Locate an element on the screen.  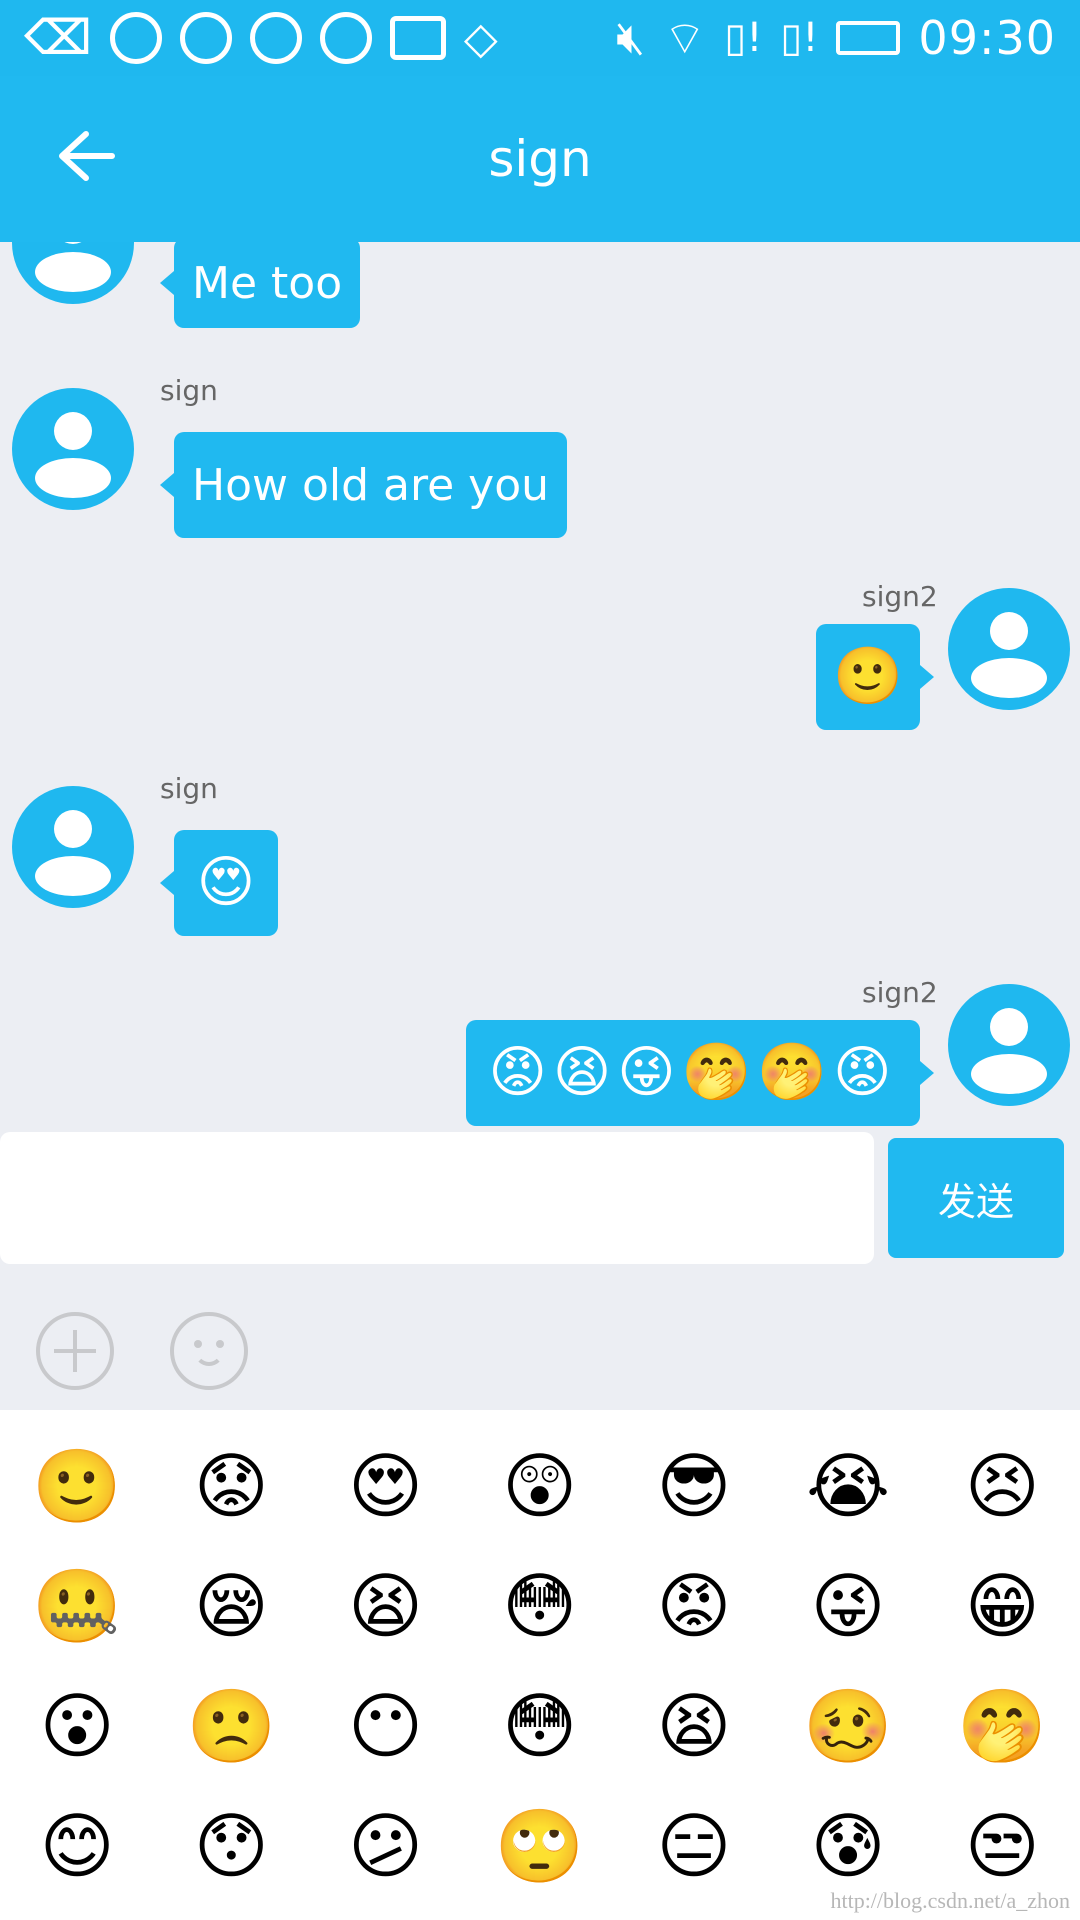
emoji: 😜 is located at coordinates (848, 1606).